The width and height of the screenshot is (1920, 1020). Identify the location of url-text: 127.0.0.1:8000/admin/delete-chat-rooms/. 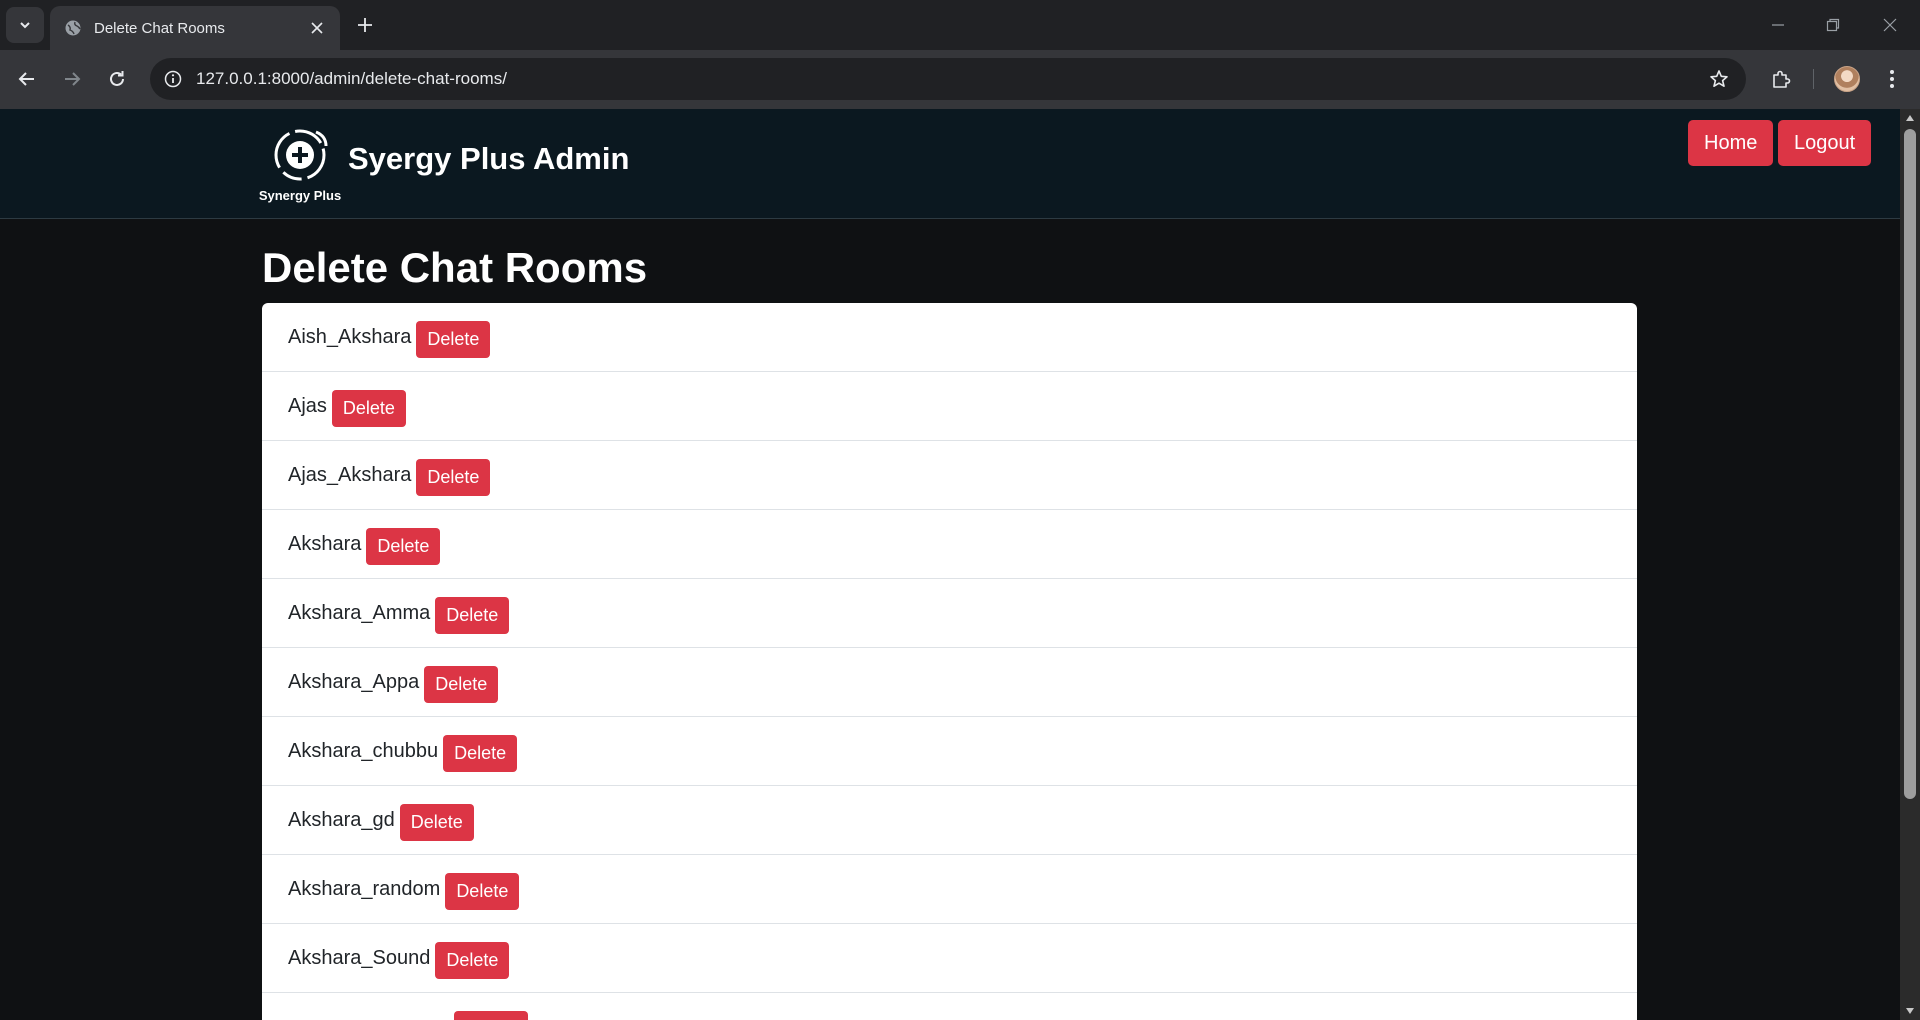
(949, 79).